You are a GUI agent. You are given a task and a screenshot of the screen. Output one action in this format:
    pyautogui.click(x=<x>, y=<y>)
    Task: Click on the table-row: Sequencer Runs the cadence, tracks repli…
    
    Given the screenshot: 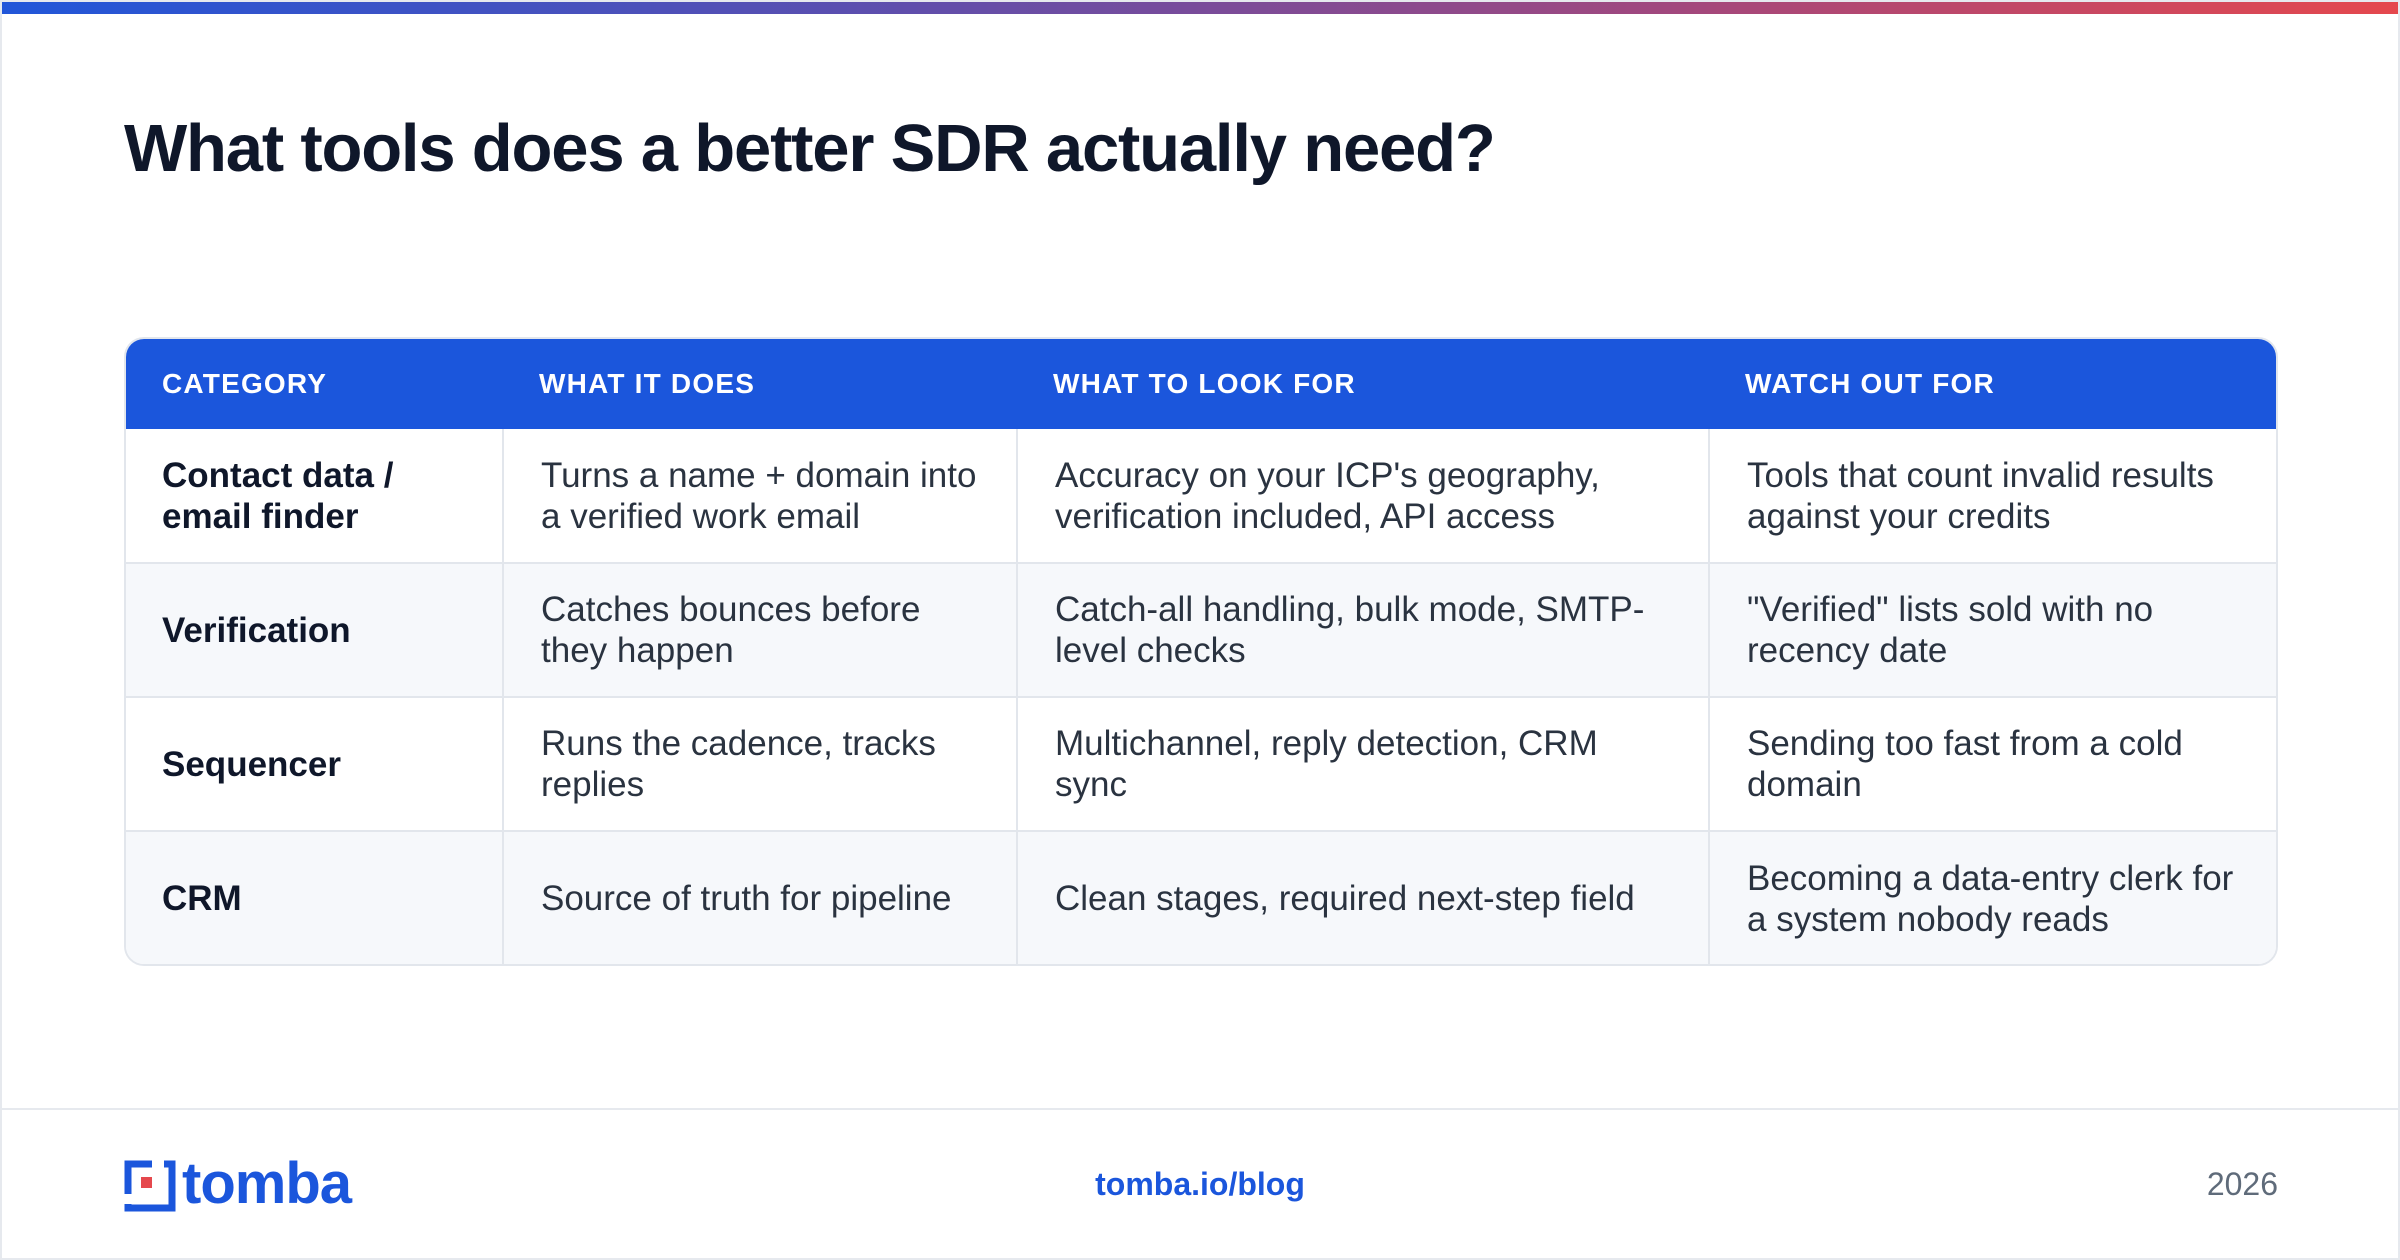 What is the action you would take?
    pyautogui.click(x=1201, y=763)
    